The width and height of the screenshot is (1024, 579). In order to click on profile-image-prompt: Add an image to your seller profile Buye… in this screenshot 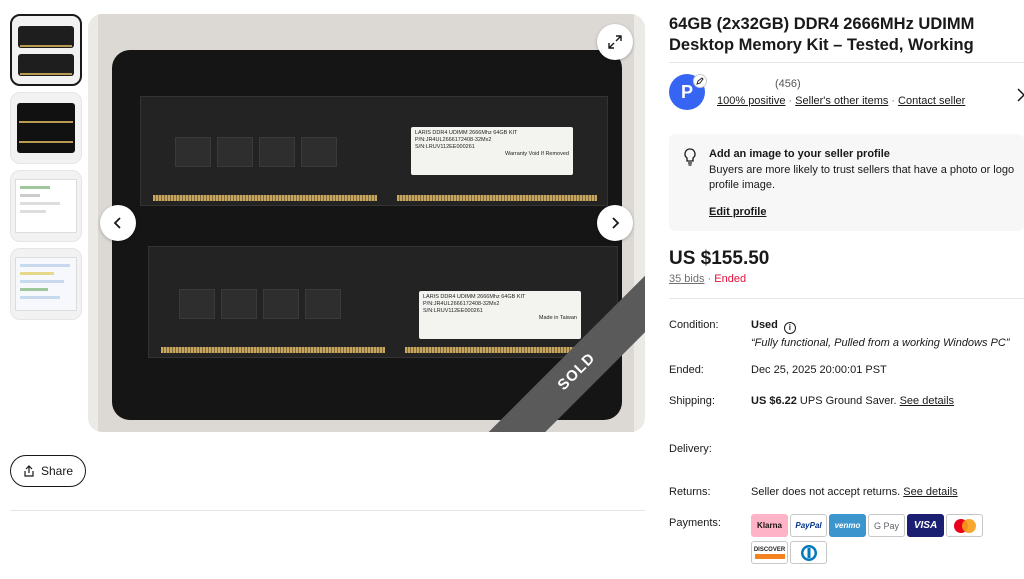, I will do `click(846, 182)`.